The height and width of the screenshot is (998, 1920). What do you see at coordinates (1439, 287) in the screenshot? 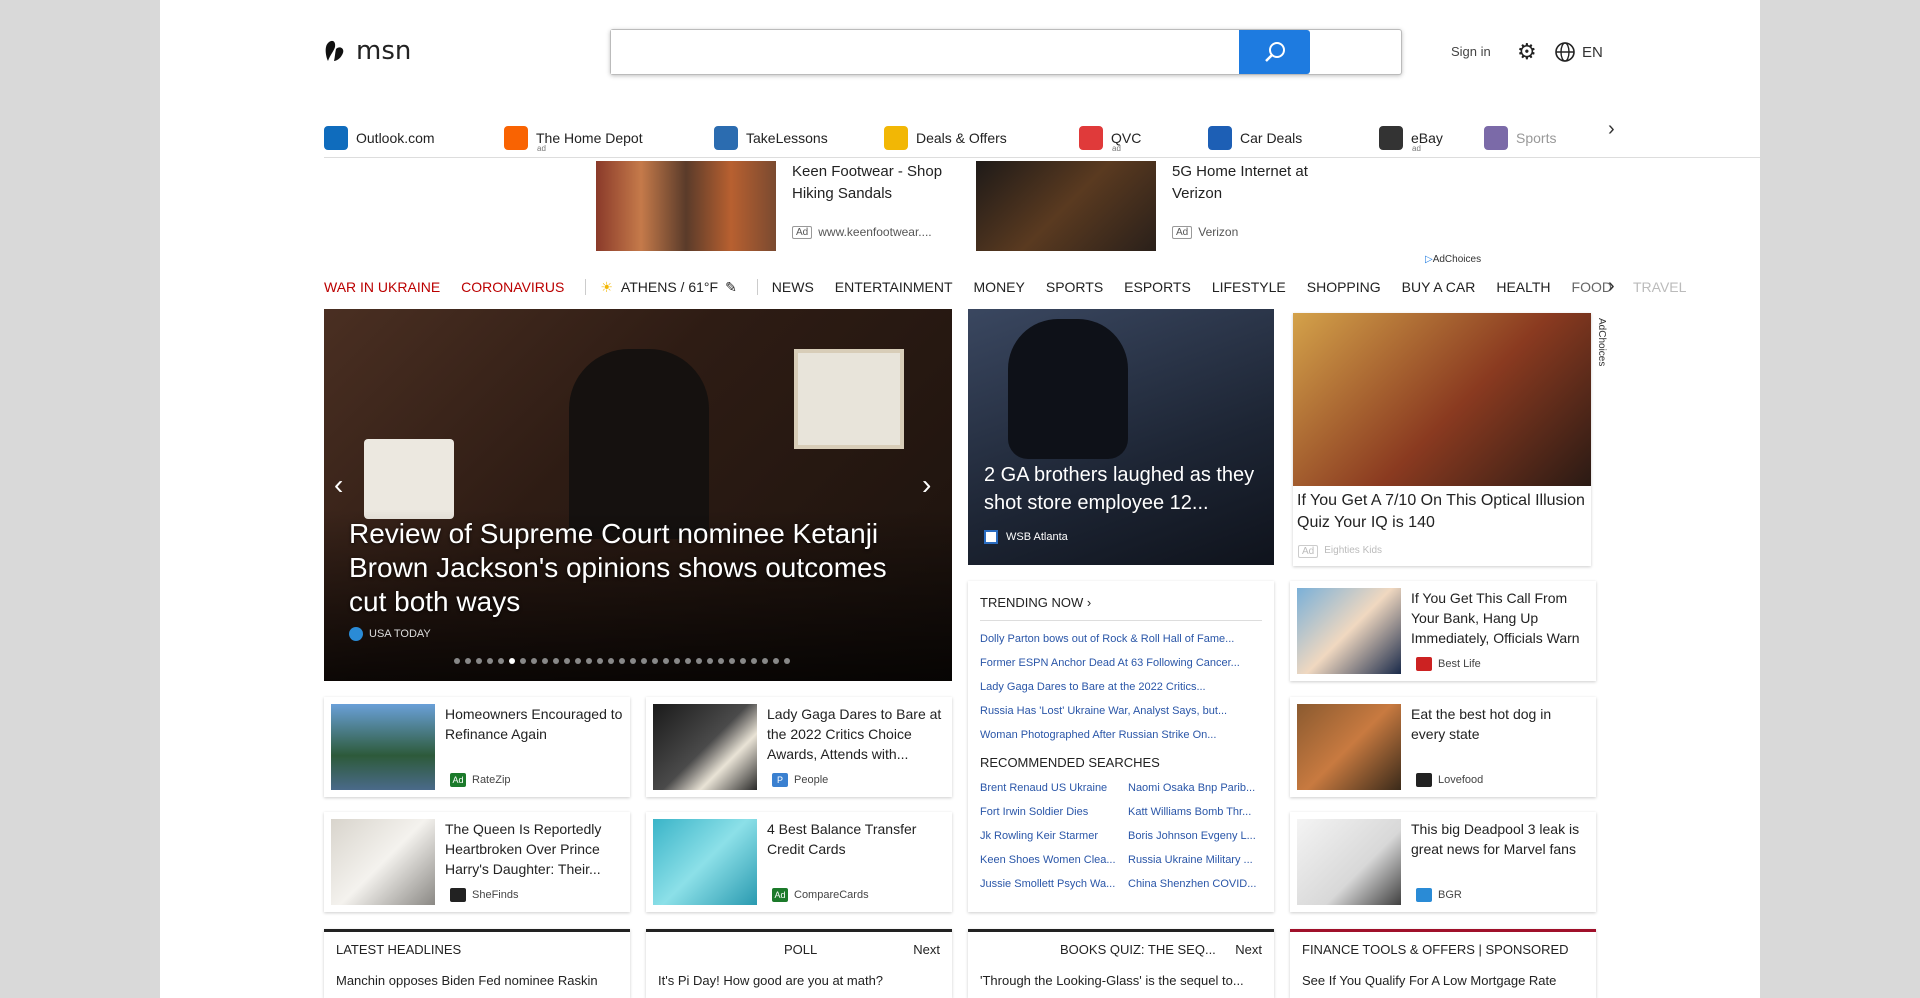
I see `nav-item-buy-a-car: BUY A CAR` at bounding box center [1439, 287].